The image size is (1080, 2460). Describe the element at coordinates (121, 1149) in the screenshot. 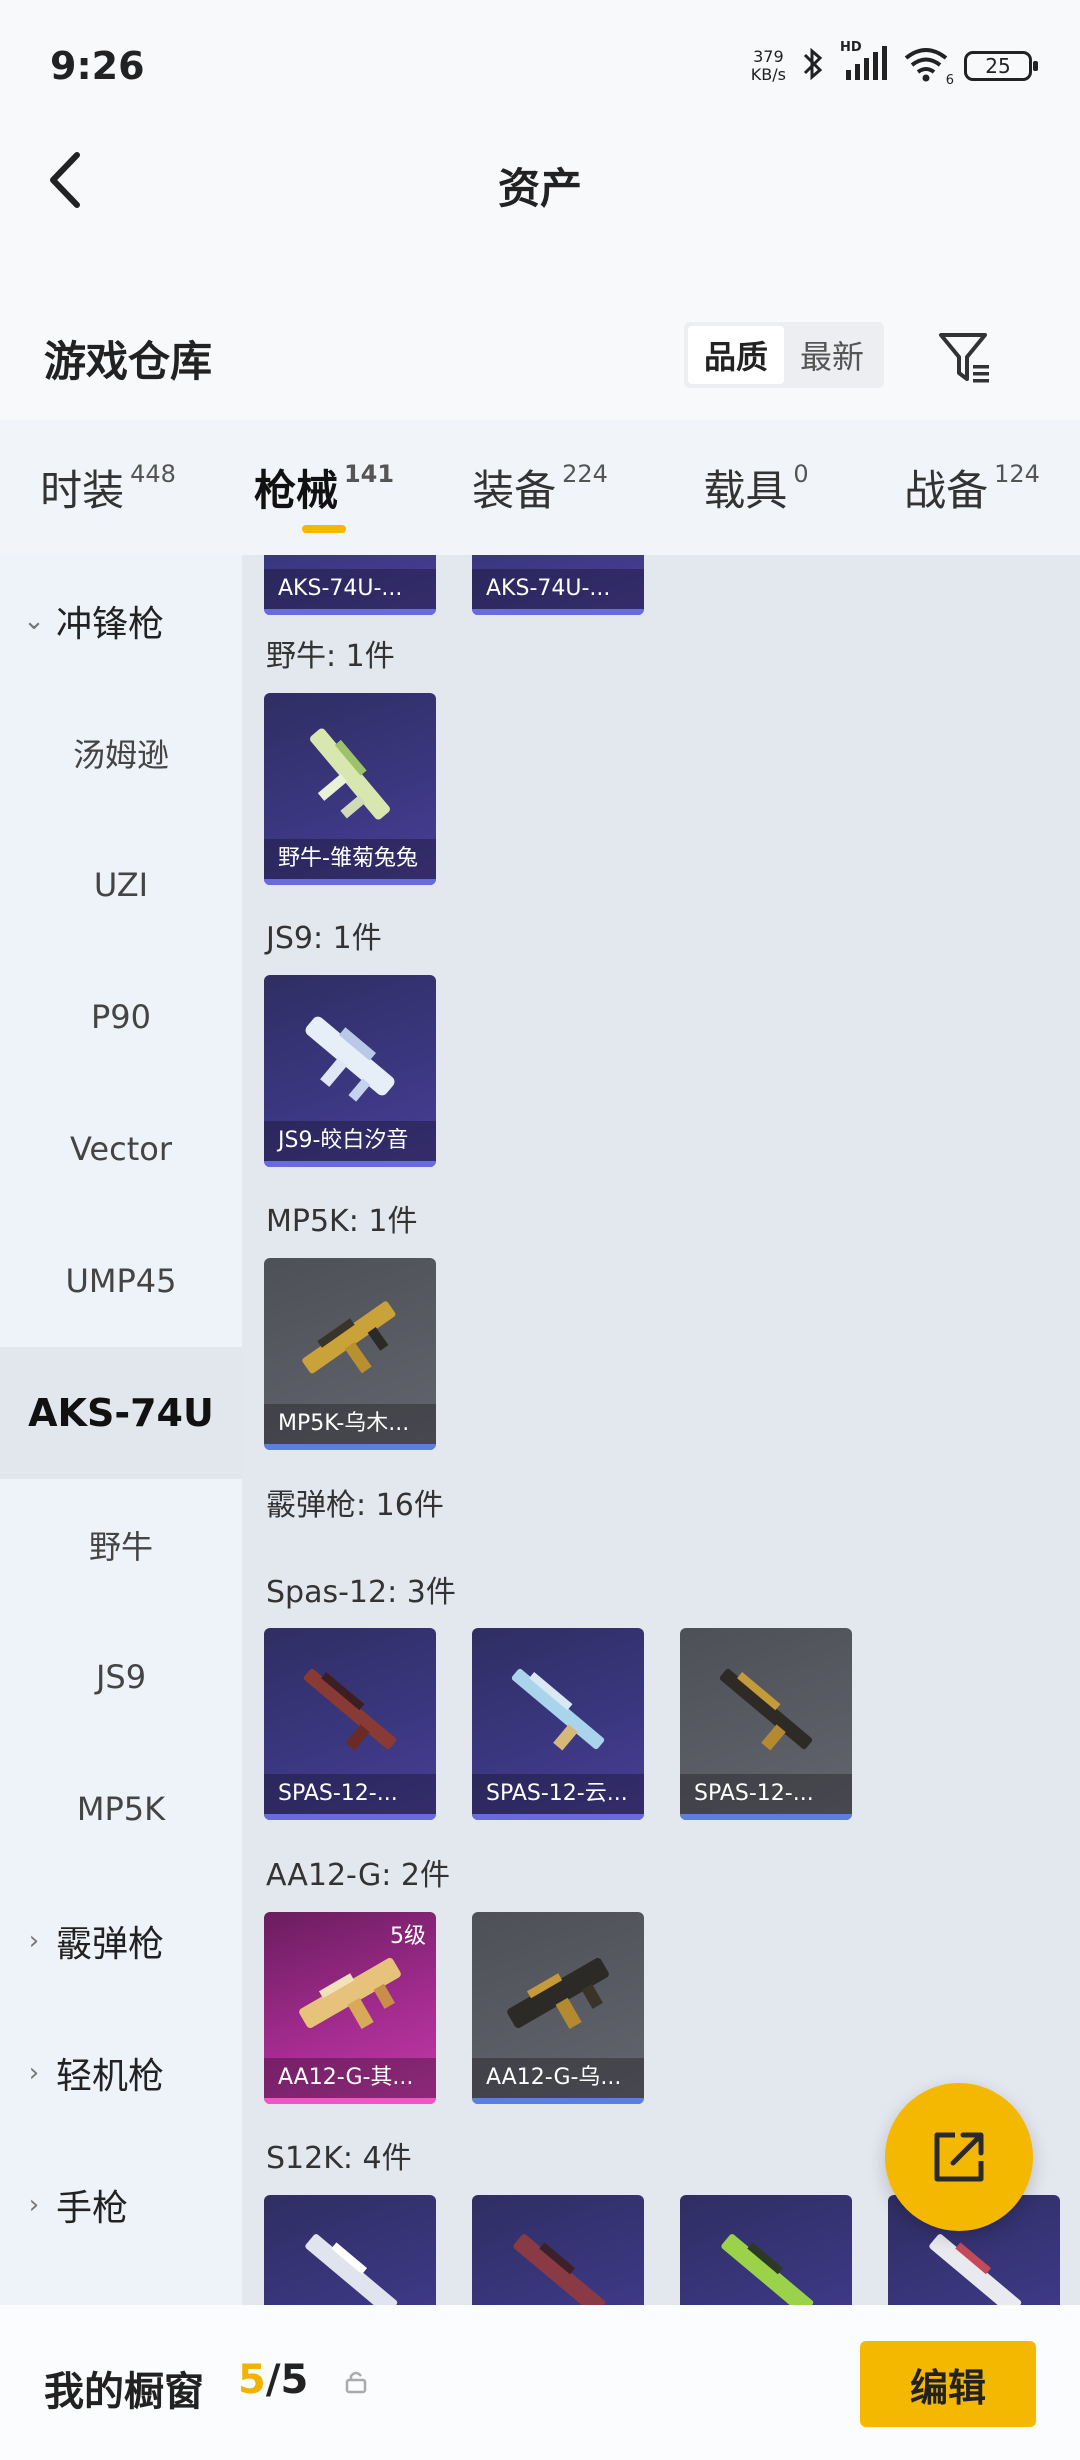

I see `sidebar-item-vector: Vector` at that location.